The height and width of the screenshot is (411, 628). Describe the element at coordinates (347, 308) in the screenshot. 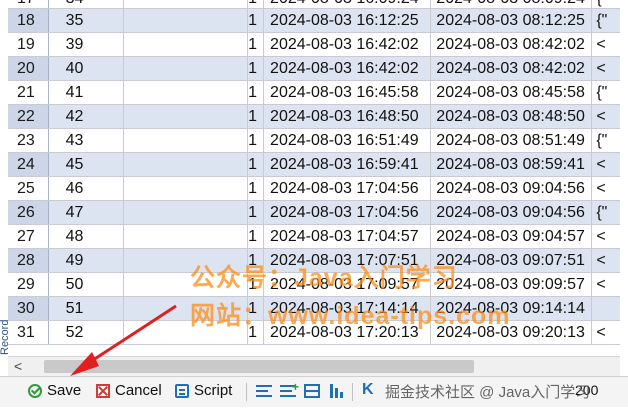

I see `created-time-cell: 2024-08-03 17:14:14` at that location.